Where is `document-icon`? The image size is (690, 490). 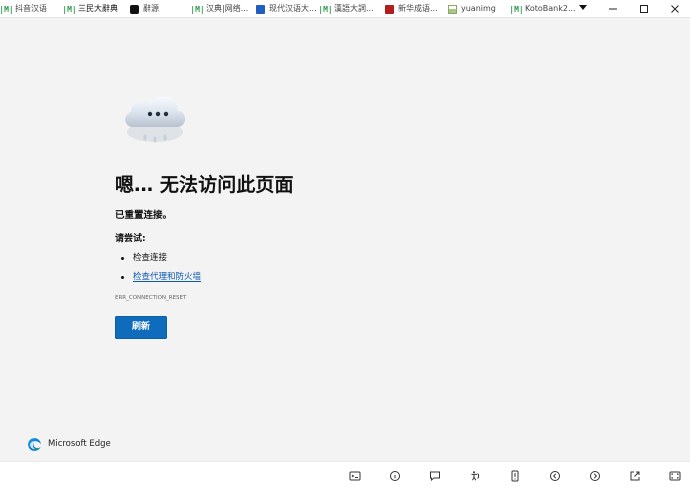
document-icon is located at coordinates (452, 9).